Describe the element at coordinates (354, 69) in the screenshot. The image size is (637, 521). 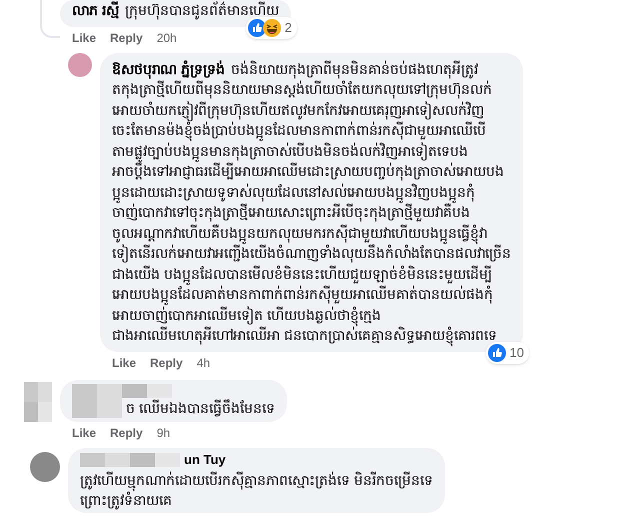
I see `comment-text: ចង់និយាយកុងត្រាពីមុនមិនគាន់ចប់ផងហេតុអីត្រូវ` at that location.